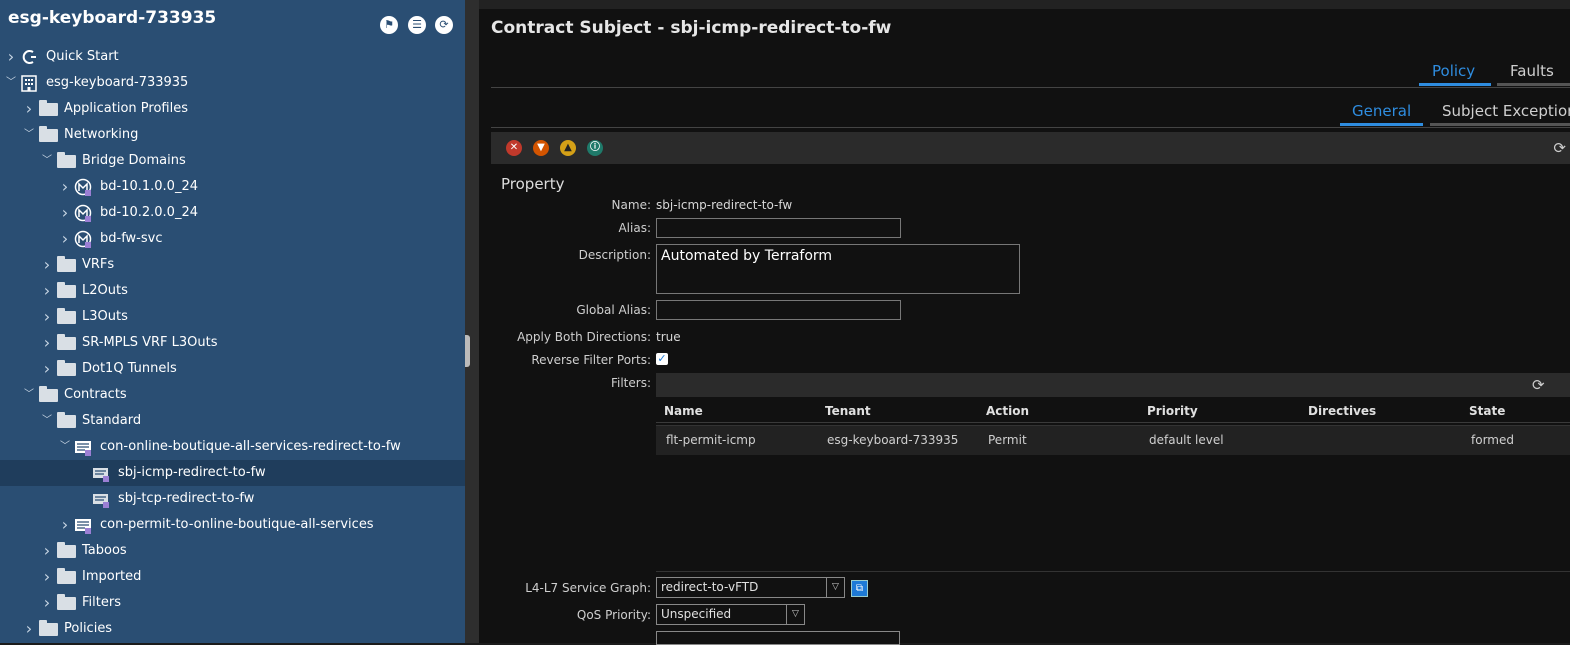 The image size is (1570, 645). Describe the element at coordinates (232, 187) in the screenshot. I see `tree-item: › bd-10.1.0.0_24` at that location.